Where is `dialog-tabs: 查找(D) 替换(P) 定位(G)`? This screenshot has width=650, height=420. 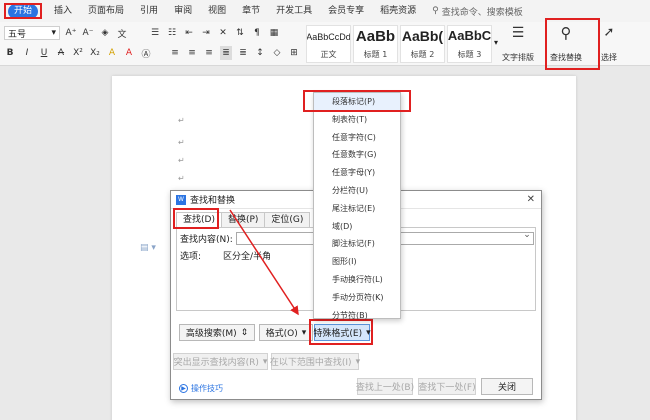
dialog-tabs: 查找(D) 替换(P) 定位(G) is located at coordinates (243, 219).